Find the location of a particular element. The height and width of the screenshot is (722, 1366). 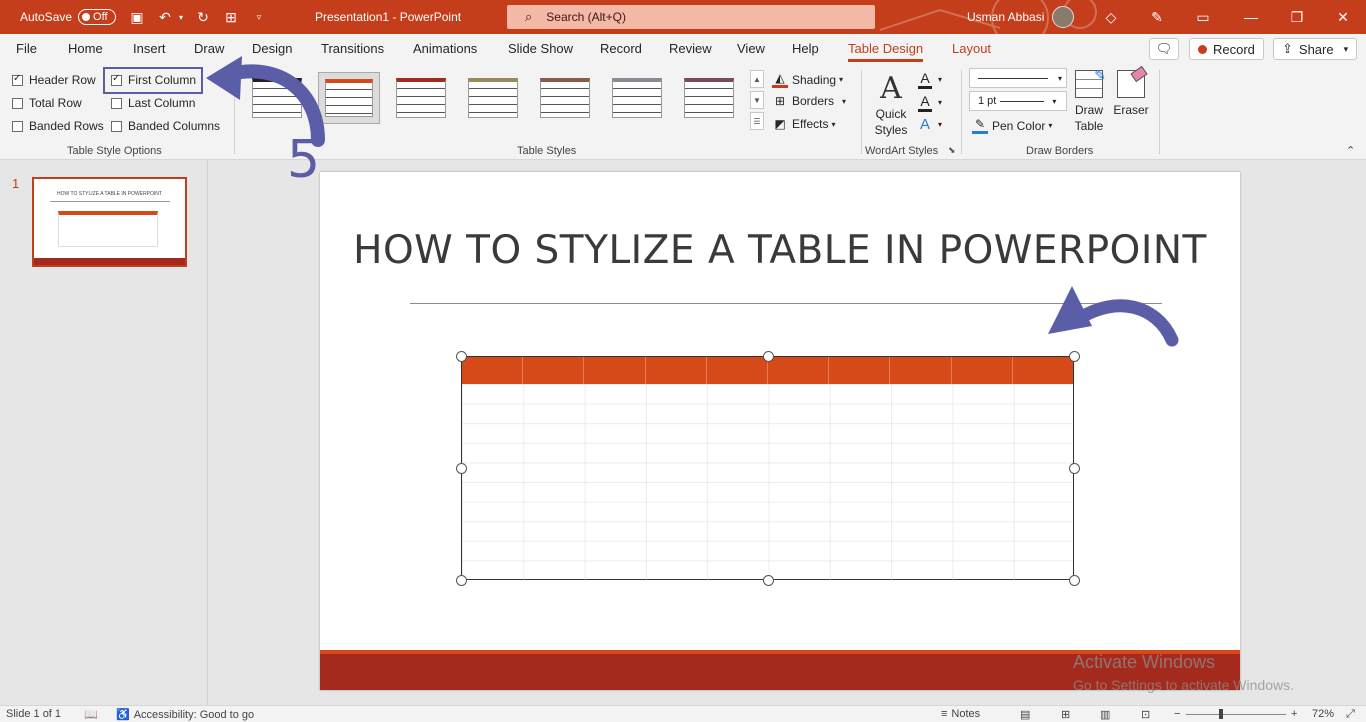

slide-sorter-icon: ⊞ is located at coordinates (1065, 714).